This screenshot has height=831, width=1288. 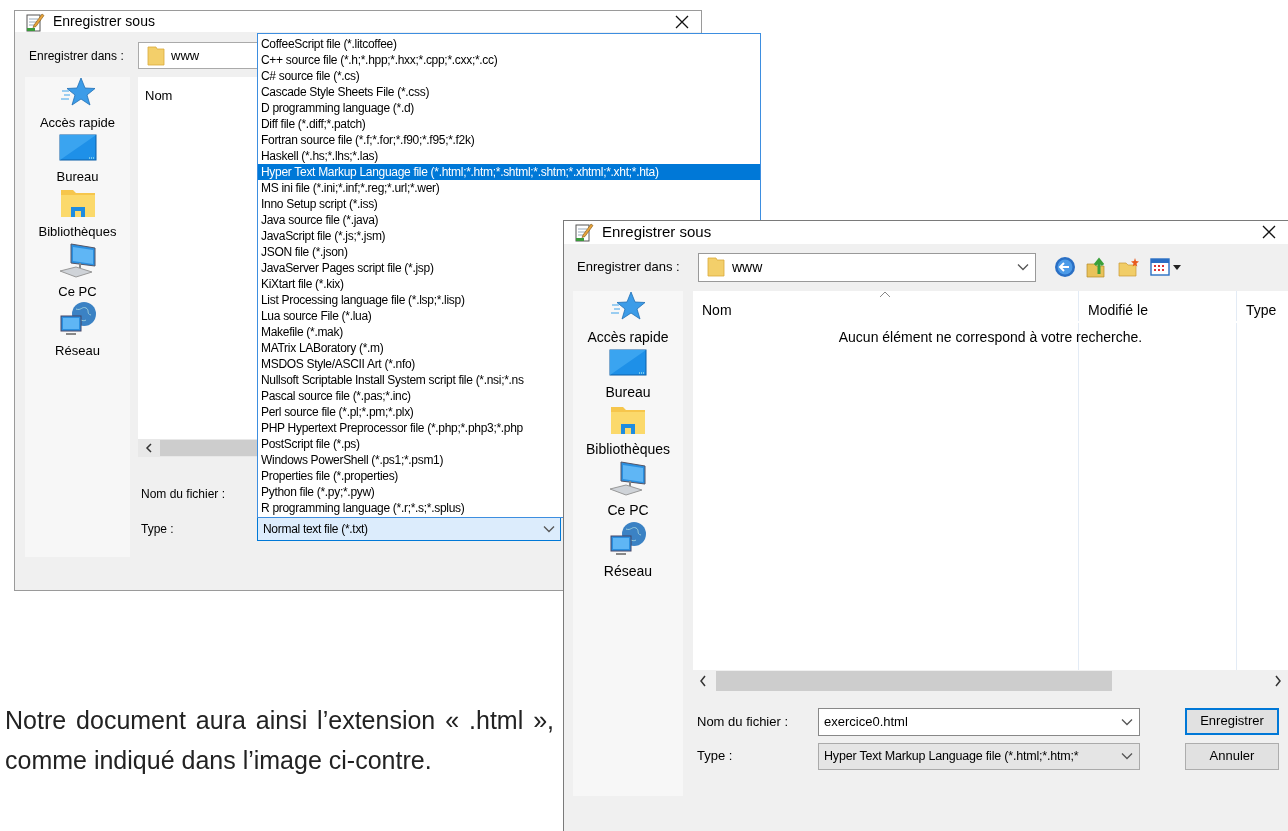 What do you see at coordinates (279, 740) in the screenshot?
I see `paragraph: Notre document aura ainsi l’extension « .html », comme indiqué dans l’image ci-contre.` at bounding box center [279, 740].